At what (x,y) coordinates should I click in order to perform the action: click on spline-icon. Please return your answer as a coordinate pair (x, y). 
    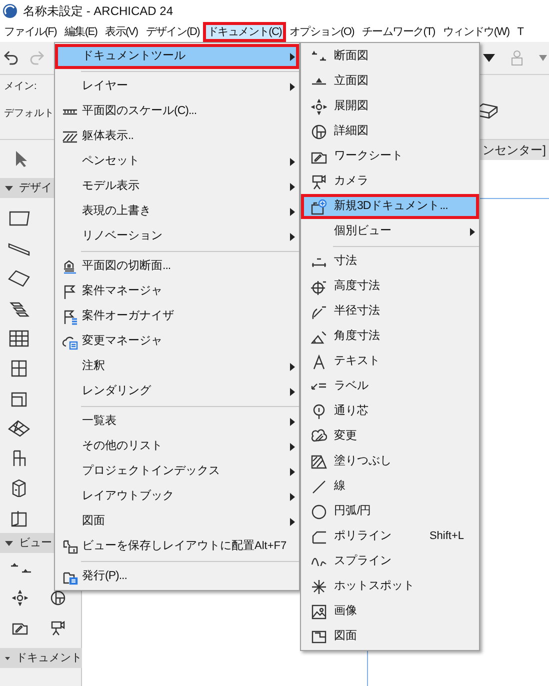
    Looking at the image, I should click on (319, 561).